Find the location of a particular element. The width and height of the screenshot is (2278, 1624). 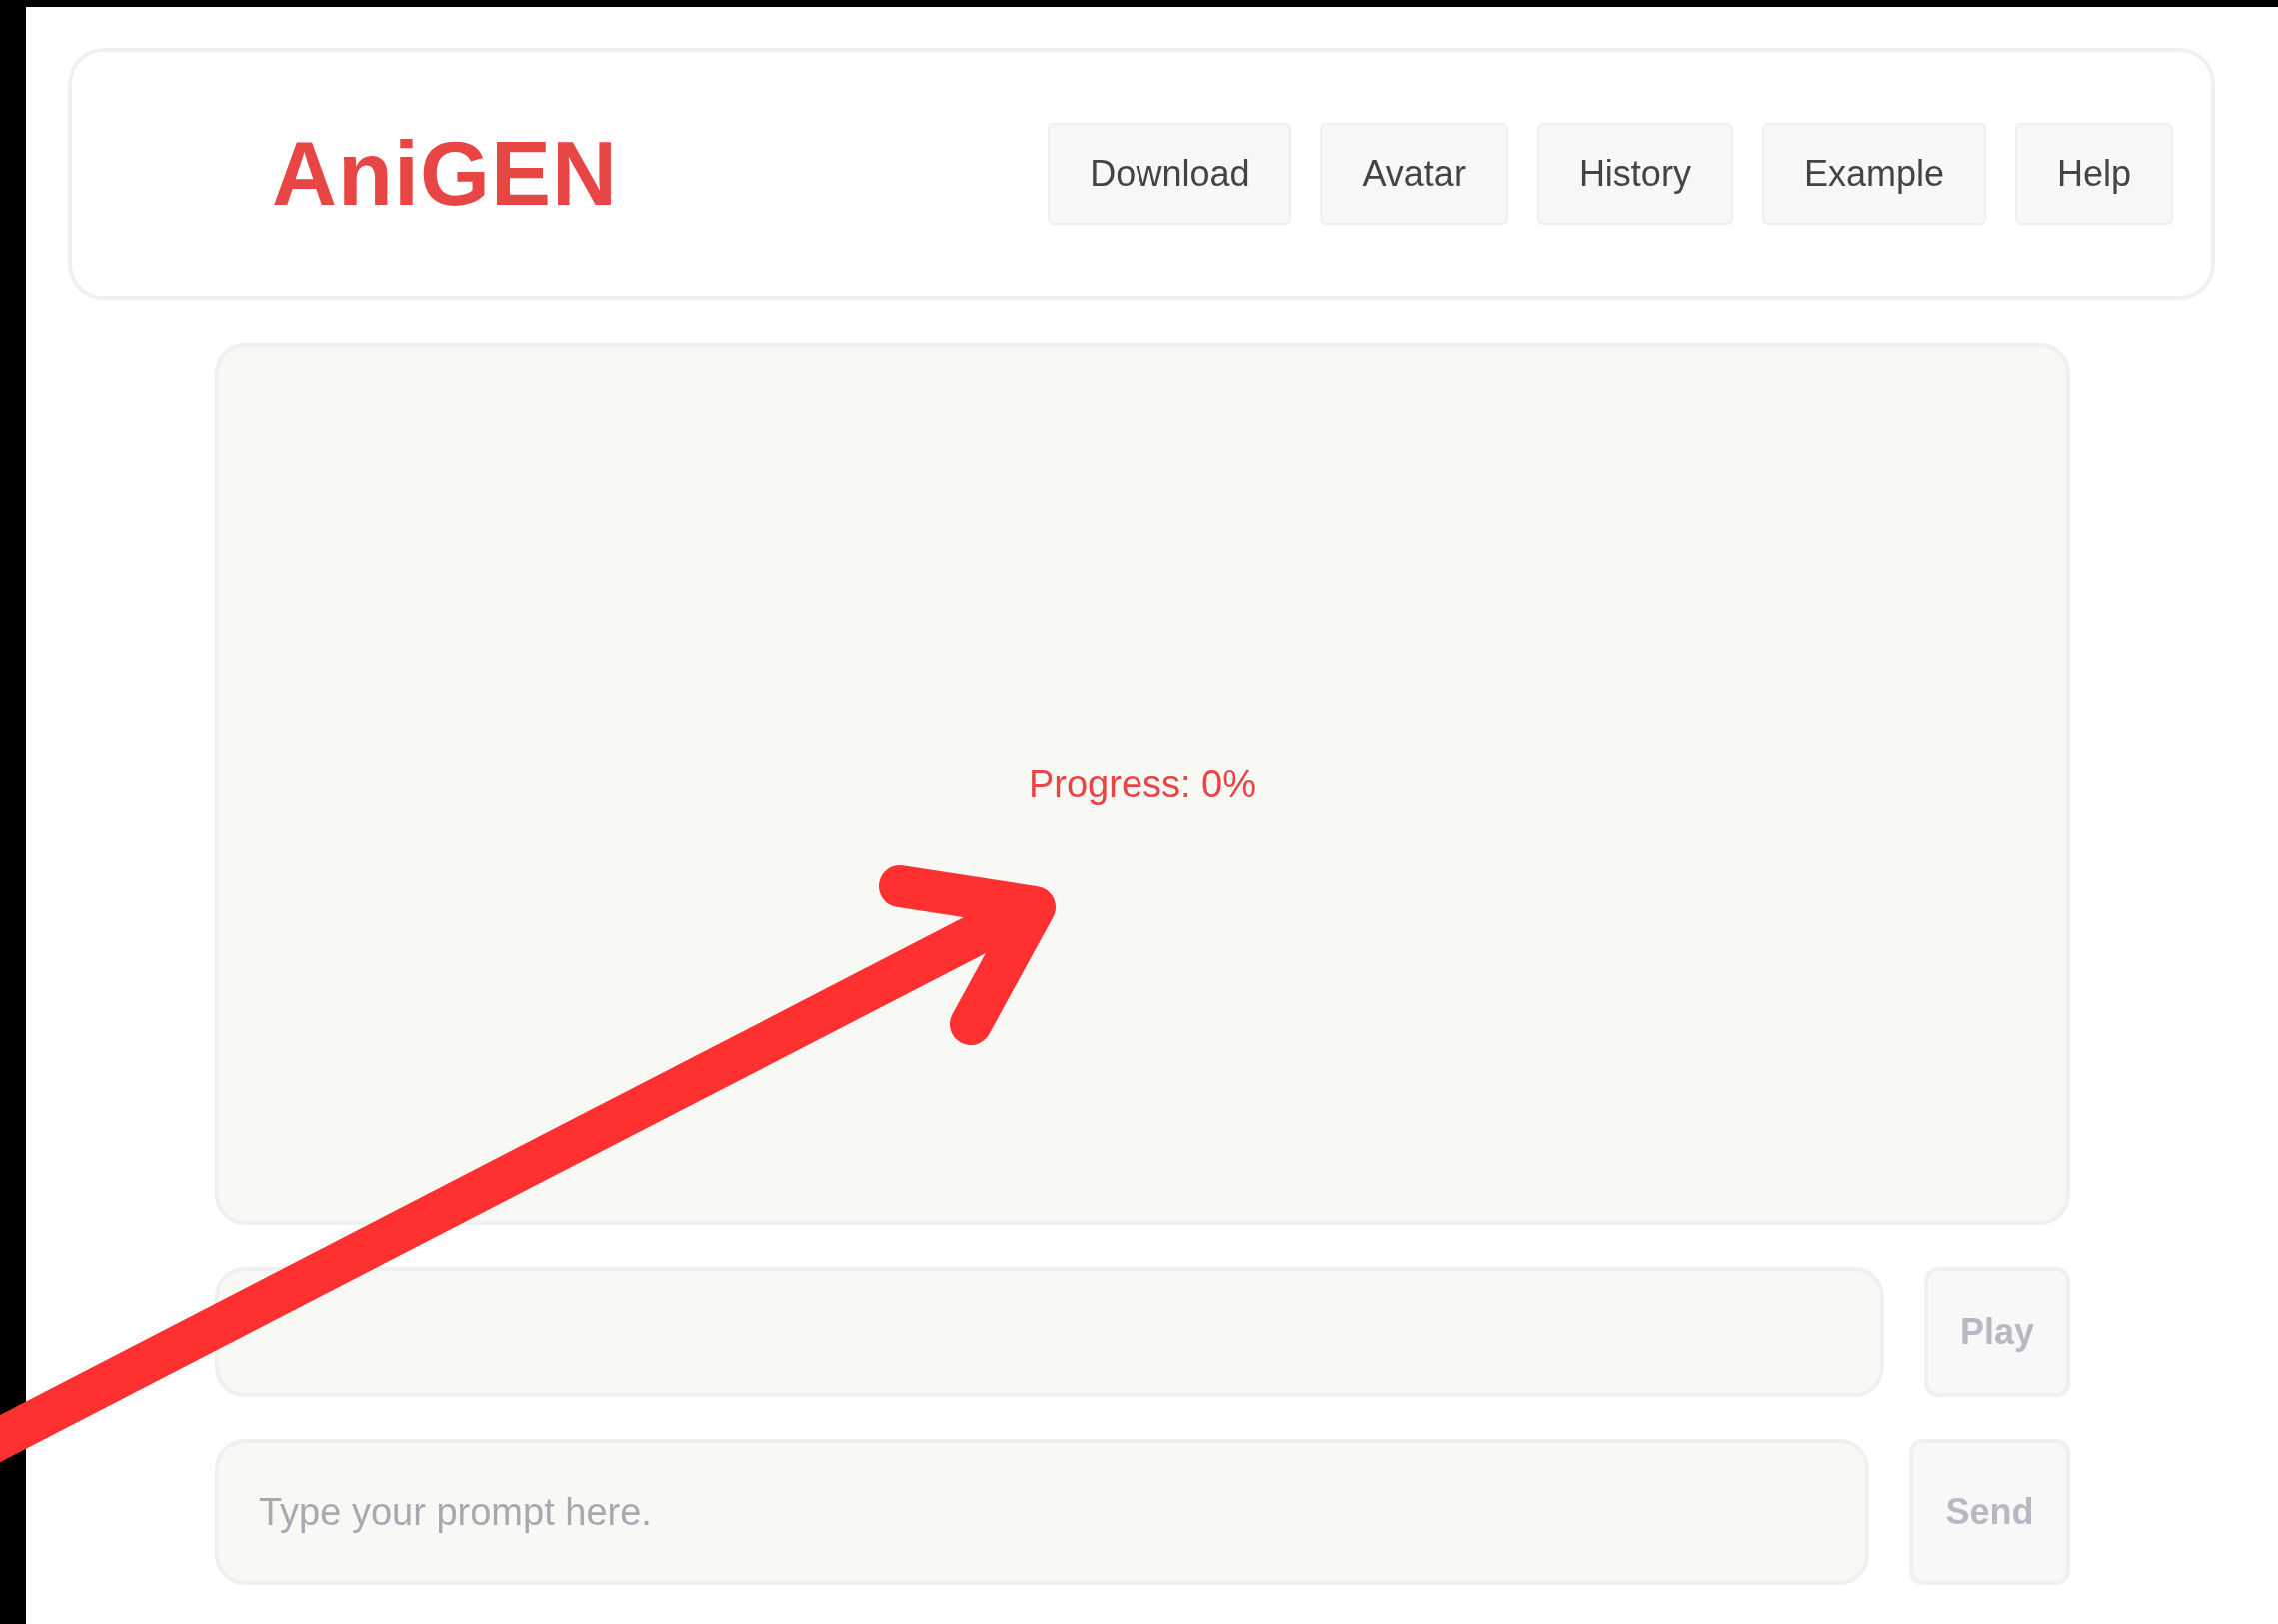

prompt-field: Type your prompt here. is located at coordinates (1042, 1512).